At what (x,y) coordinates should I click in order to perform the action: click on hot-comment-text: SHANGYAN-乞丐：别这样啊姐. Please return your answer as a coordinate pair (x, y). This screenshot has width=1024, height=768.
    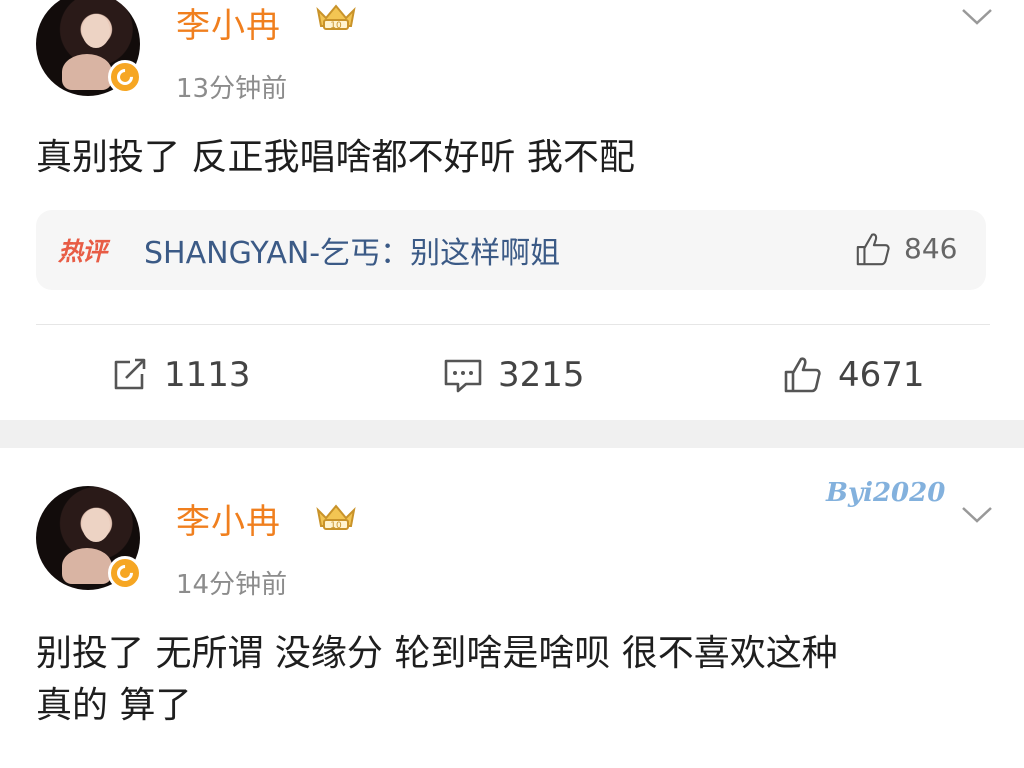
    Looking at the image, I should click on (352, 250).